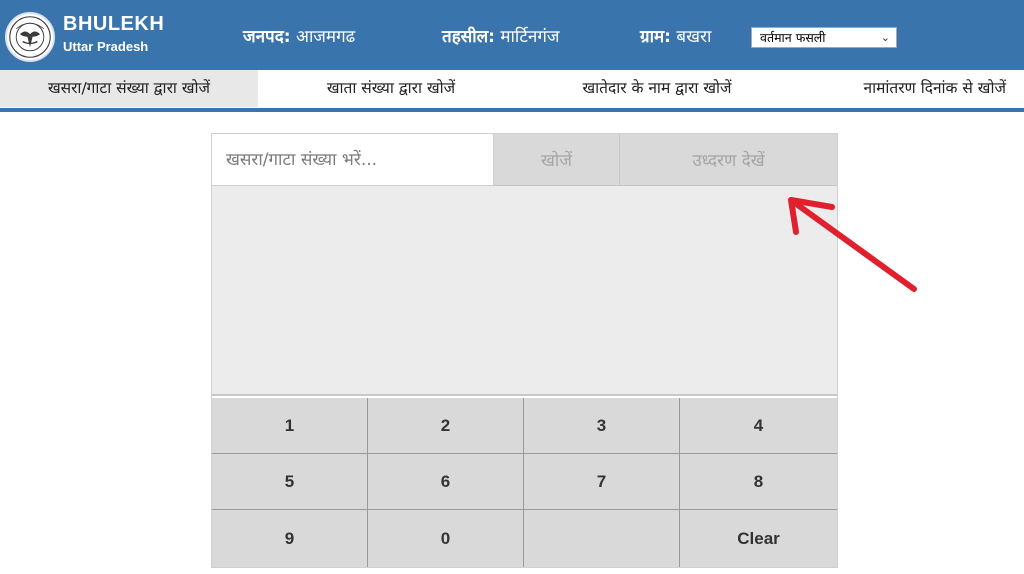 This screenshot has height=574, width=1024. I want to click on district-info: जनपद: आजमगढ, so click(299, 35).